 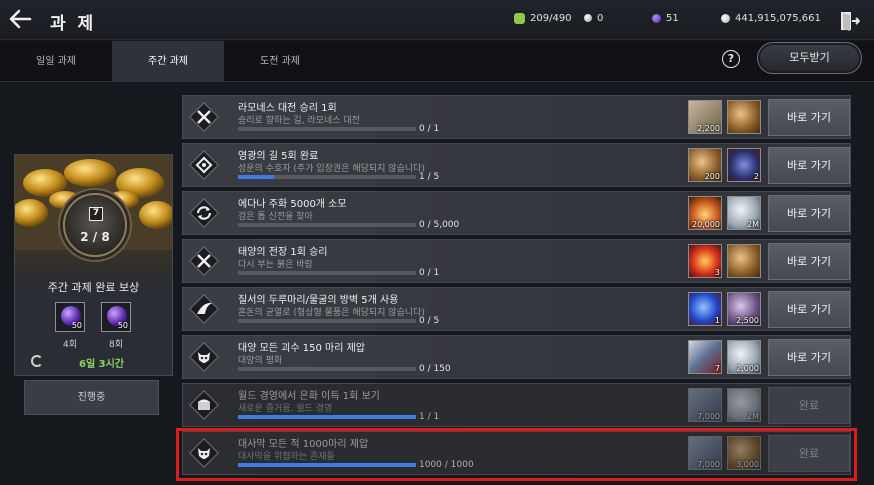 What do you see at coordinates (705, 165) in the screenshot?
I see `bronze-coin-icon: 200` at bounding box center [705, 165].